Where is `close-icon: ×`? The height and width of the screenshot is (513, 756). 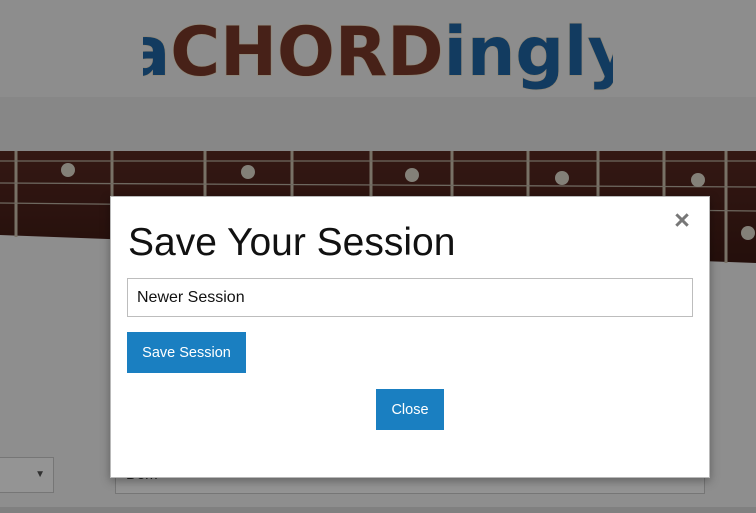
close-icon: × is located at coordinates (682, 220).